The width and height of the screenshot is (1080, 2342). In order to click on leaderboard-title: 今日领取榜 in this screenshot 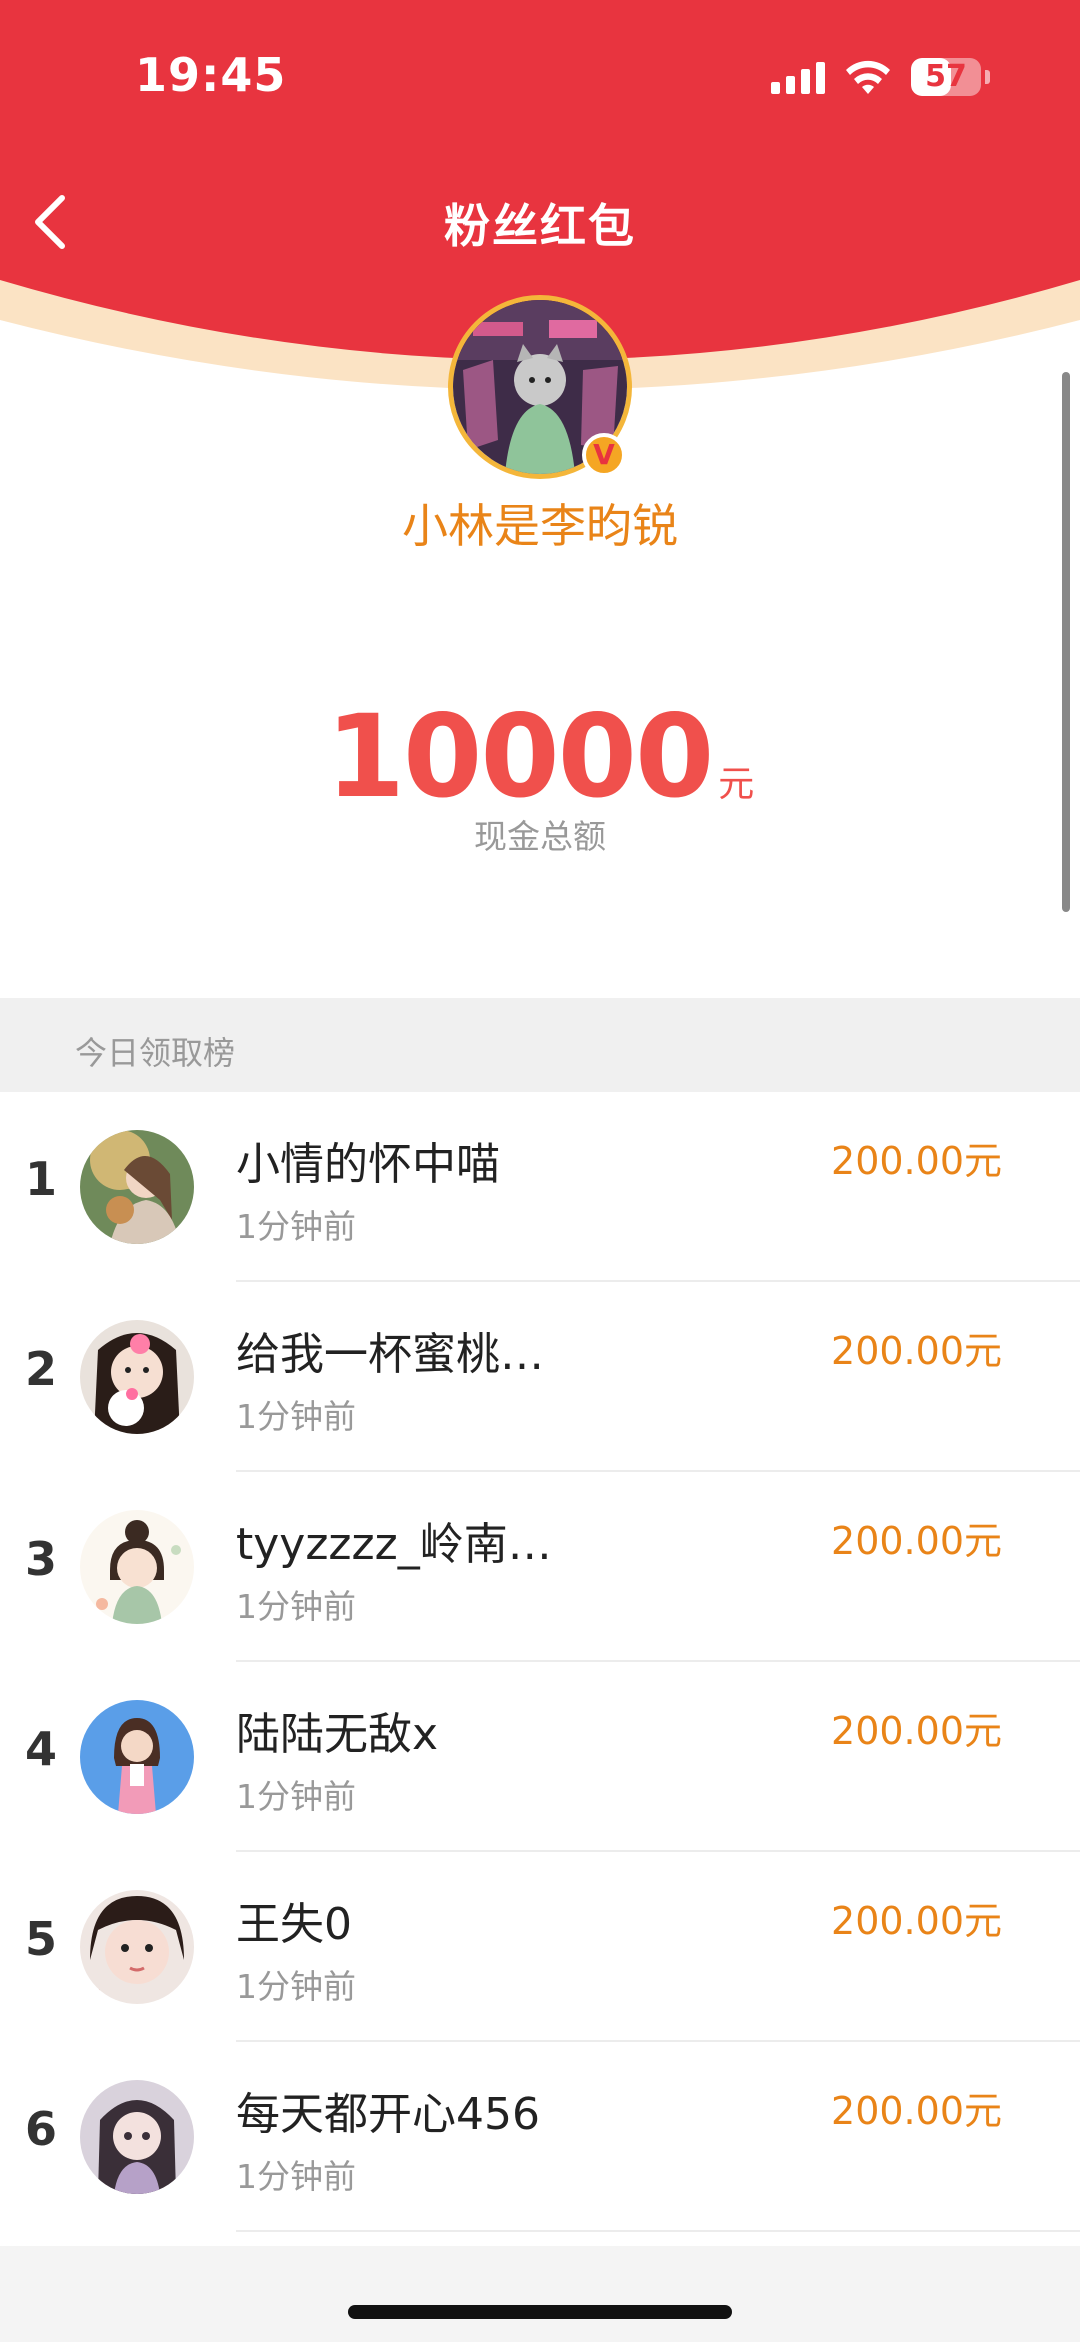, I will do `click(155, 1053)`.